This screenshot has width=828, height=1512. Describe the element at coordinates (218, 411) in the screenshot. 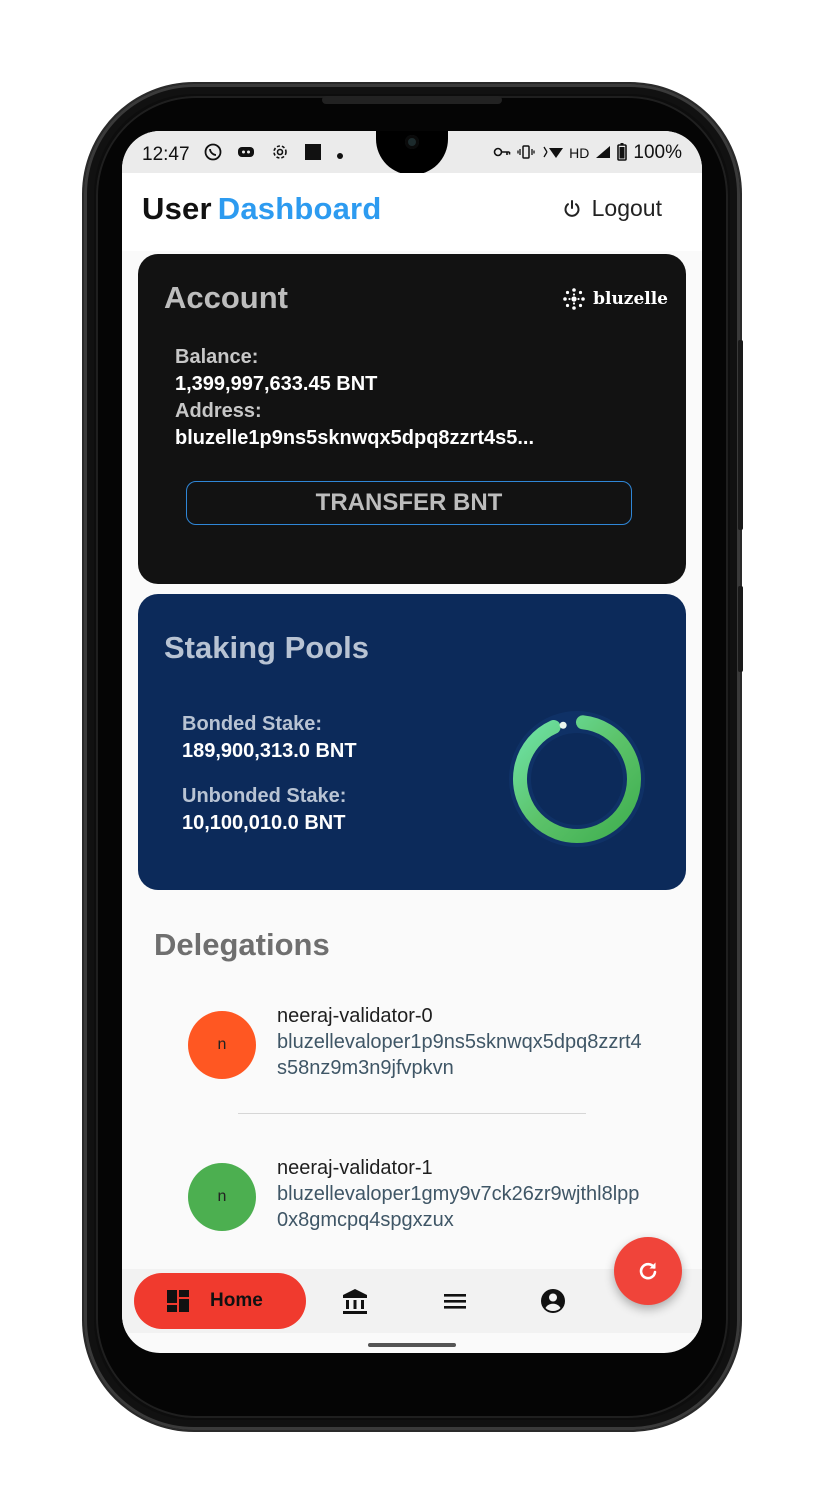

I see `address-label: Address:` at that location.